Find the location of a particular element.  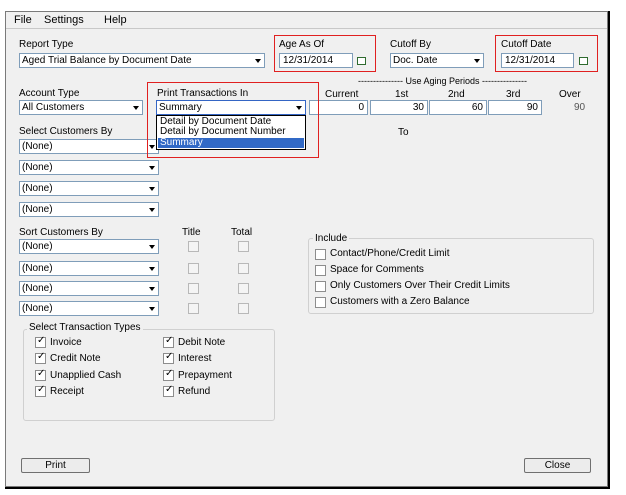

aging-col-1st: 1st is located at coordinates (402, 94).